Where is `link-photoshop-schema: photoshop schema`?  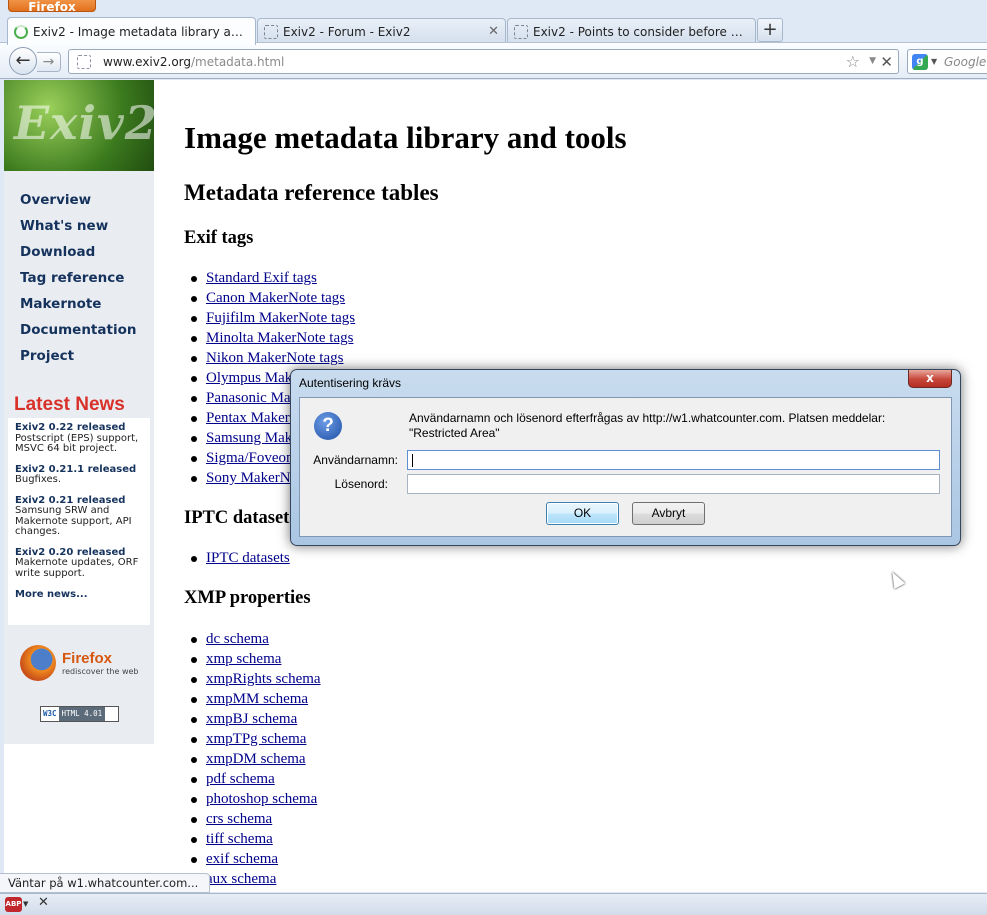 link-photoshop-schema: photoshop schema is located at coordinates (261, 799).